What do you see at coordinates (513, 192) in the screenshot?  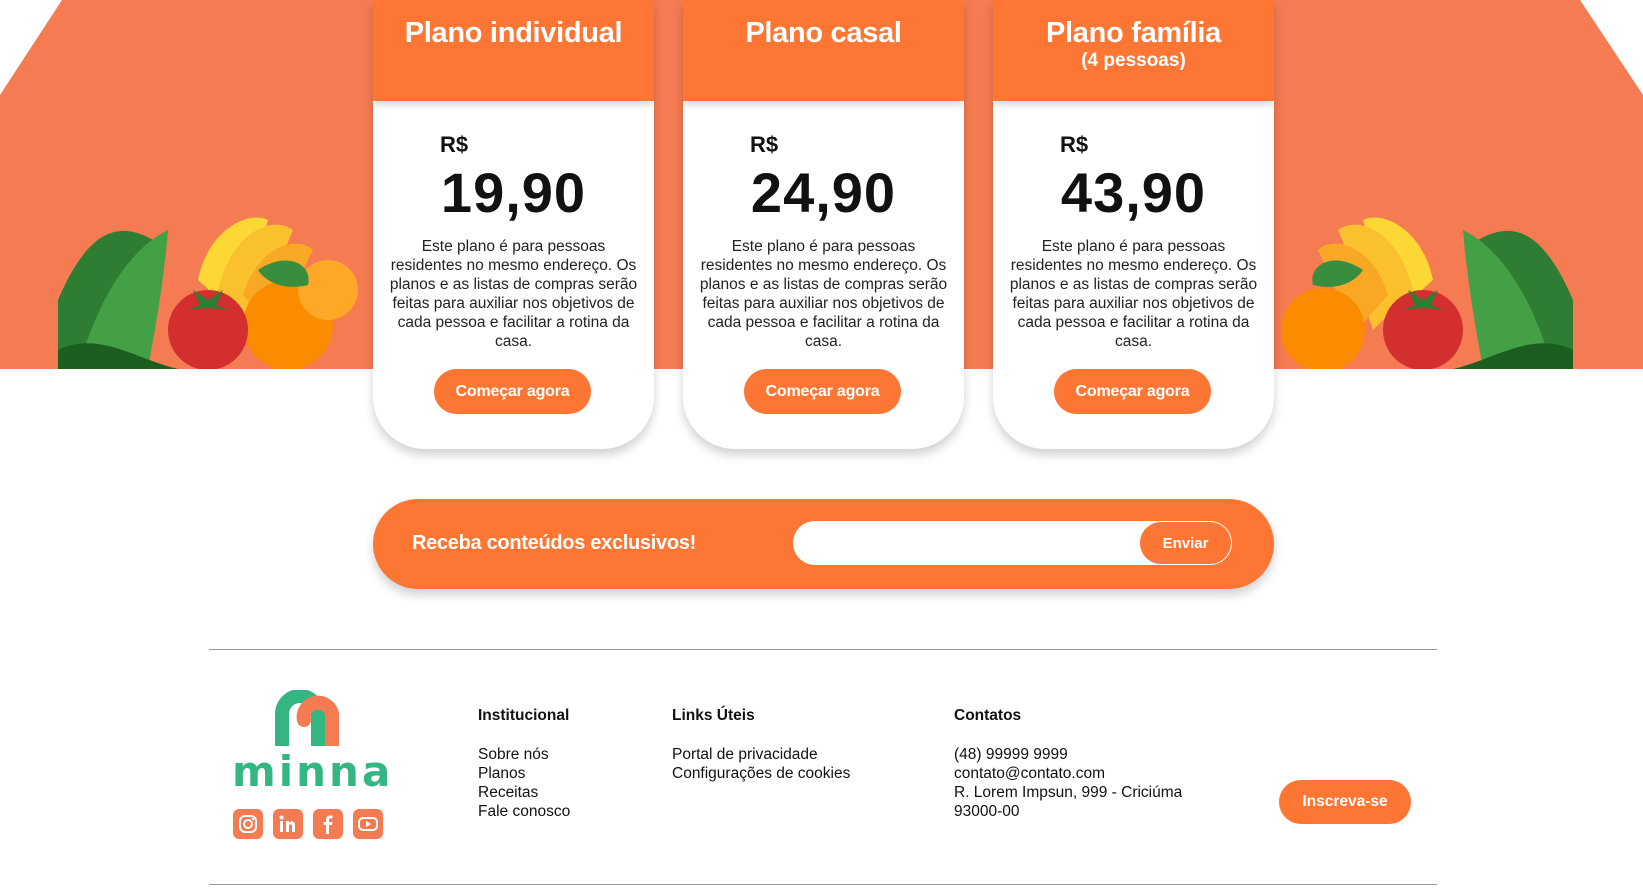 I see `plan-price: 19,90` at bounding box center [513, 192].